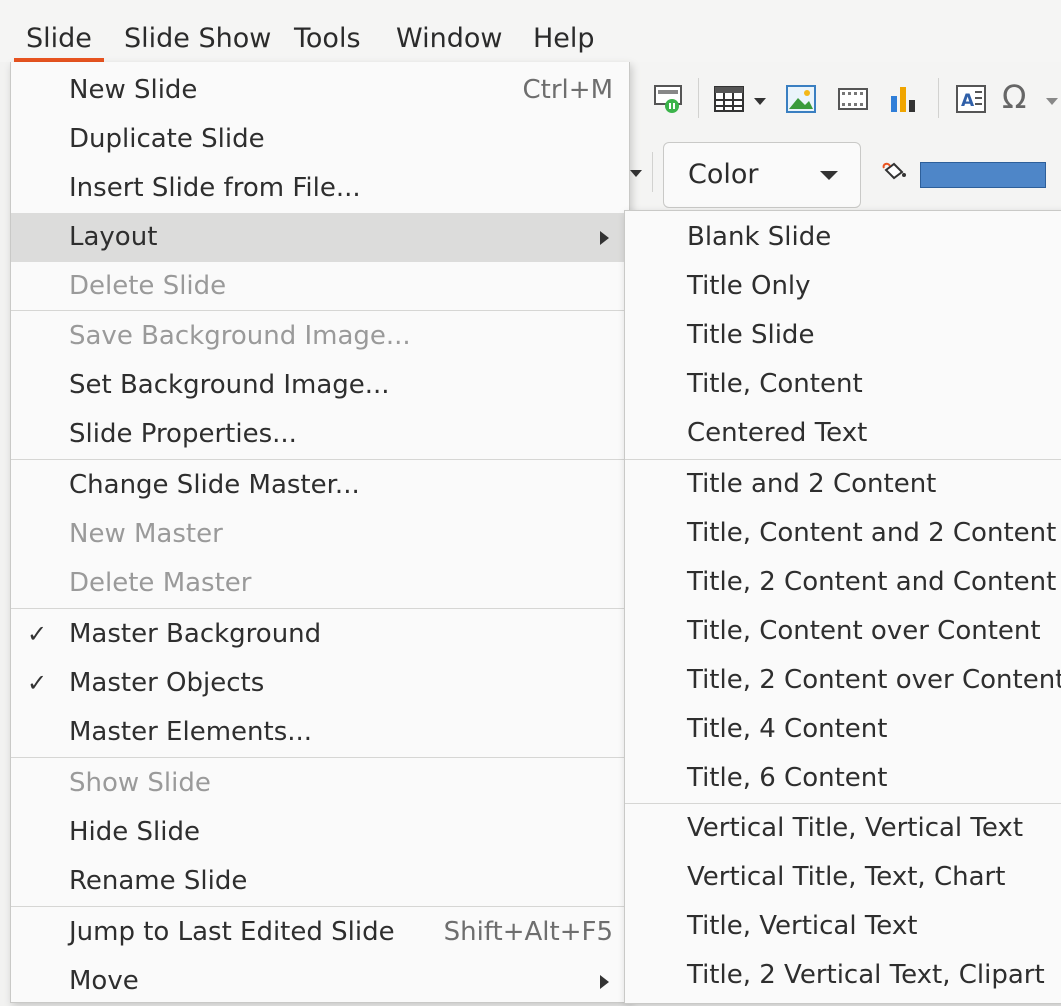 Image resolution: width=1061 pixels, height=1006 pixels. What do you see at coordinates (320, 237) in the screenshot?
I see `menu-item-layout: Layout` at bounding box center [320, 237].